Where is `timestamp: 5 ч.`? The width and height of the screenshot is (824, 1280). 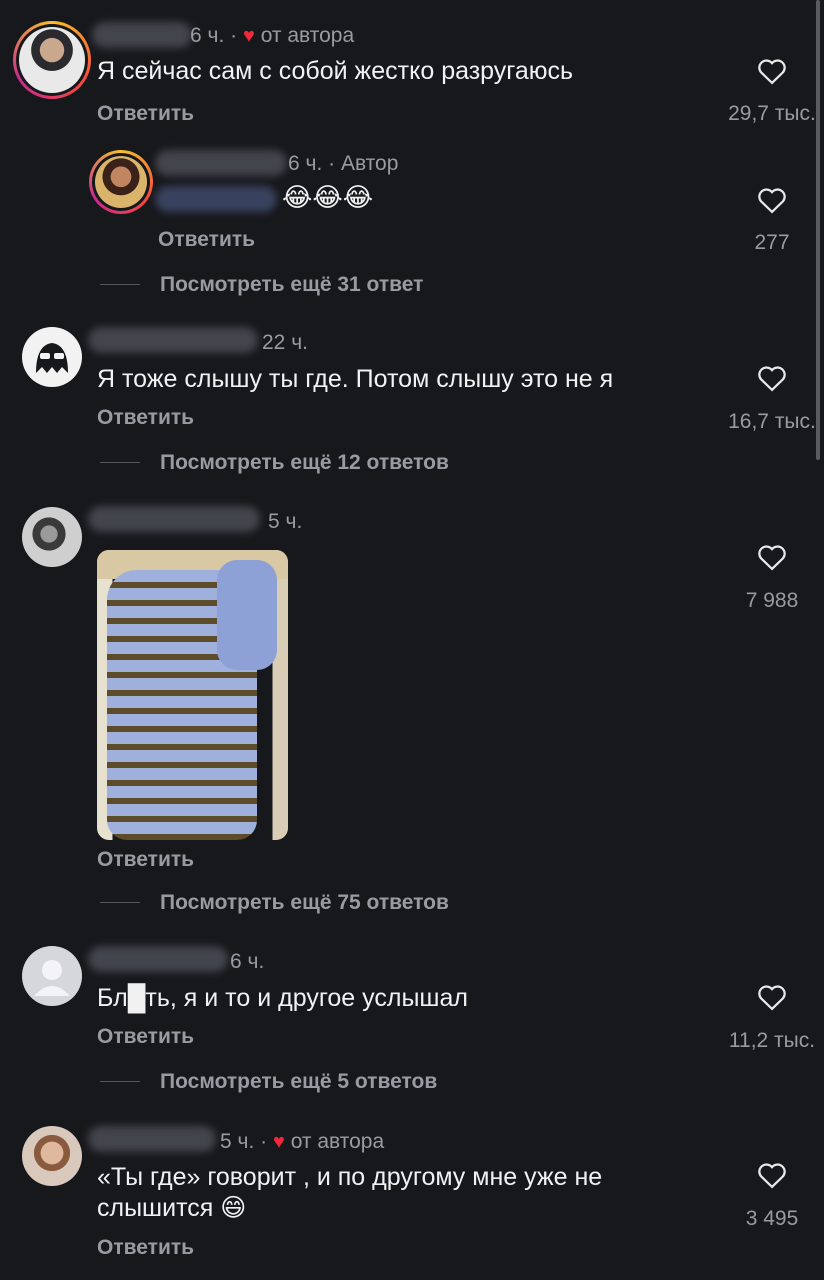
timestamp: 5 ч. is located at coordinates (285, 521).